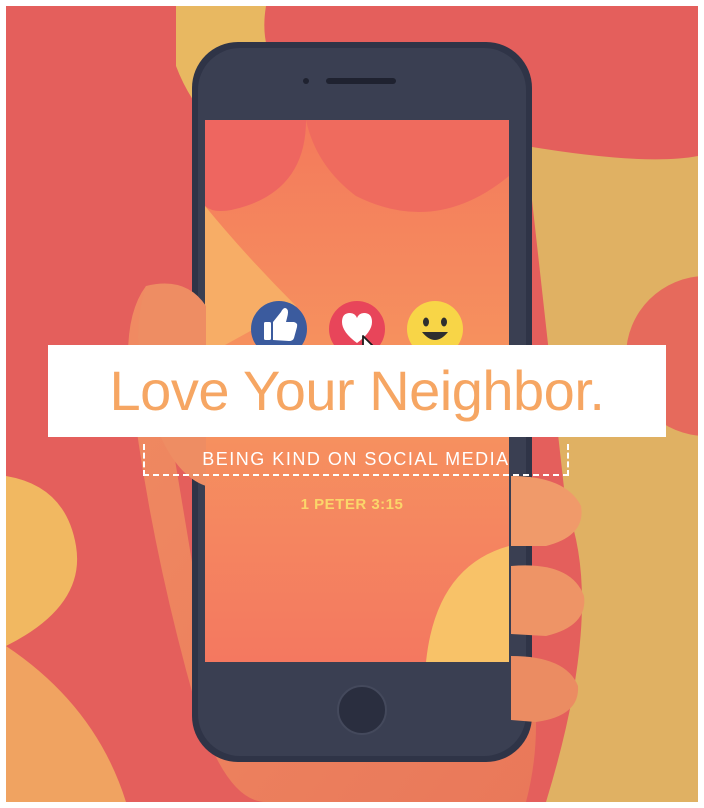 Image resolution: width=704 pixels, height=808 pixels. I want to click on poster-subtitle: BEING KIND ON SOCIAL MEDIA, so click(356, 458).